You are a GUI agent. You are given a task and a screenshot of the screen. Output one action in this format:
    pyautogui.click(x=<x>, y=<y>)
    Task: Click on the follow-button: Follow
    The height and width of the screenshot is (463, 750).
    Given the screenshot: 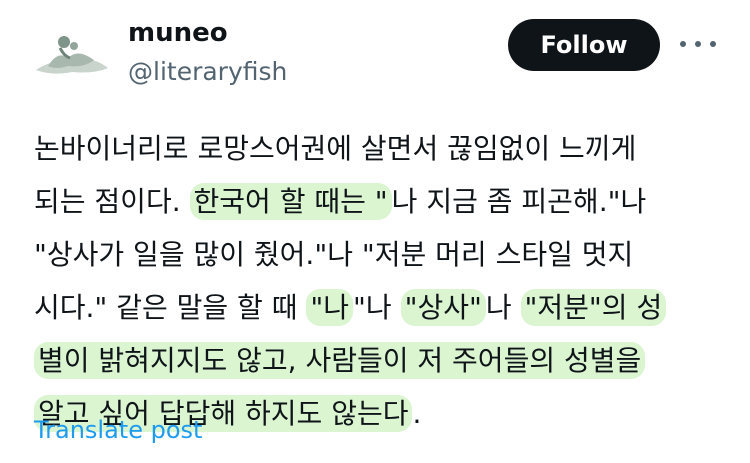 What is the action you would take?
    pyautogui.click(x=584, y=45)
    